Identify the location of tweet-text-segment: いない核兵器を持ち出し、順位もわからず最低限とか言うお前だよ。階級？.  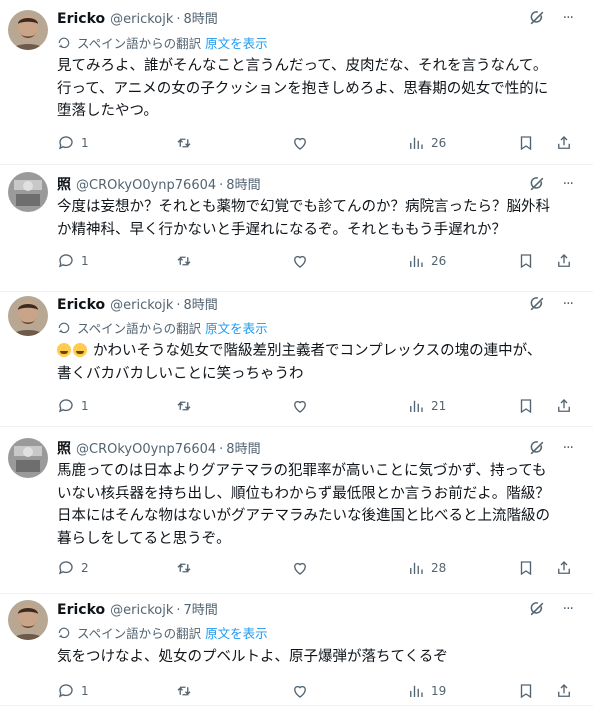
(303, 493).